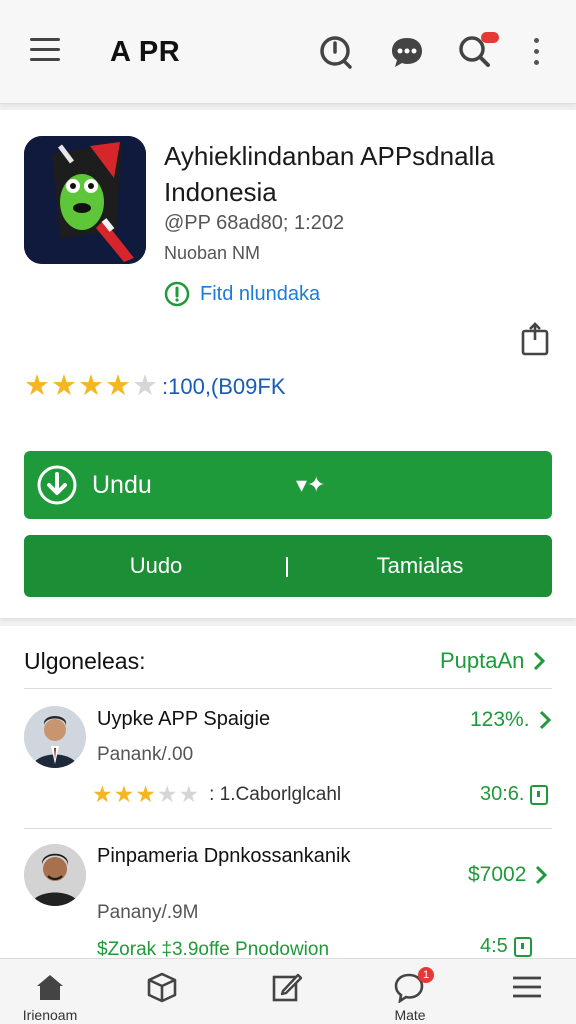 The width and height of the screenshot is (576, 1024). Describe the element at coordinates (410, 991) in the screenshot. I see `nav-messages: 1 Mate` at that location.